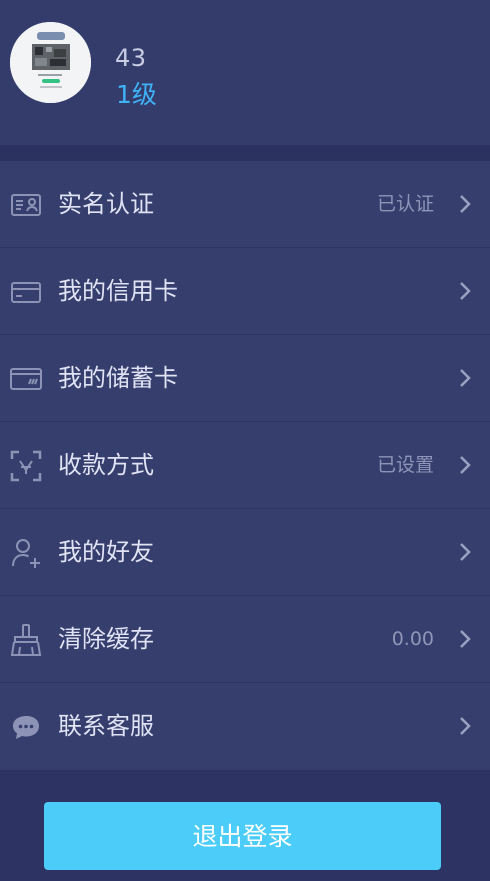 This screenshot has height=881, width=490. Describe the element at coordinates (412, 639) in the screenshot. I see `cache-size: 0.00` at that location.